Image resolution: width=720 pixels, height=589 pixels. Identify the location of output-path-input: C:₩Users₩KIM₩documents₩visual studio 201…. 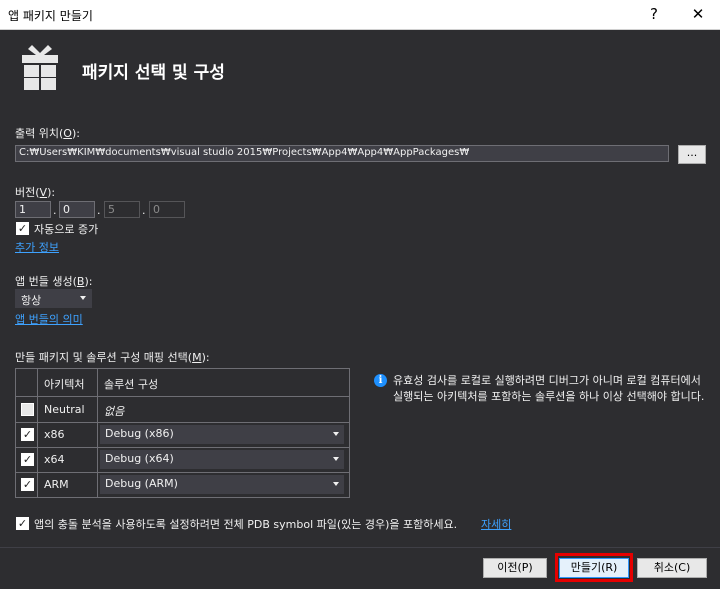
(342, 153).